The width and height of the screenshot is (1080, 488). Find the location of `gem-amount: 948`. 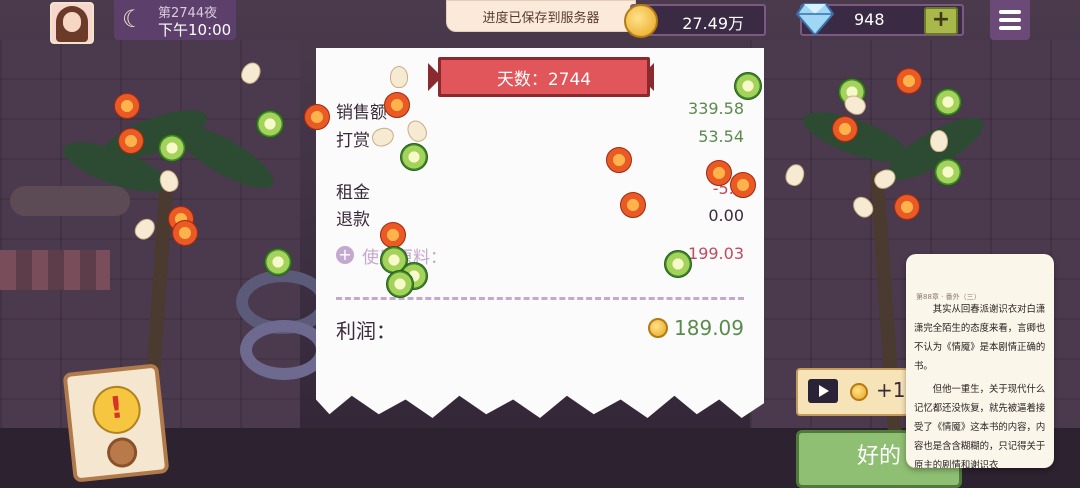

gem-amount: 948 is located at coordinates (869, 19).